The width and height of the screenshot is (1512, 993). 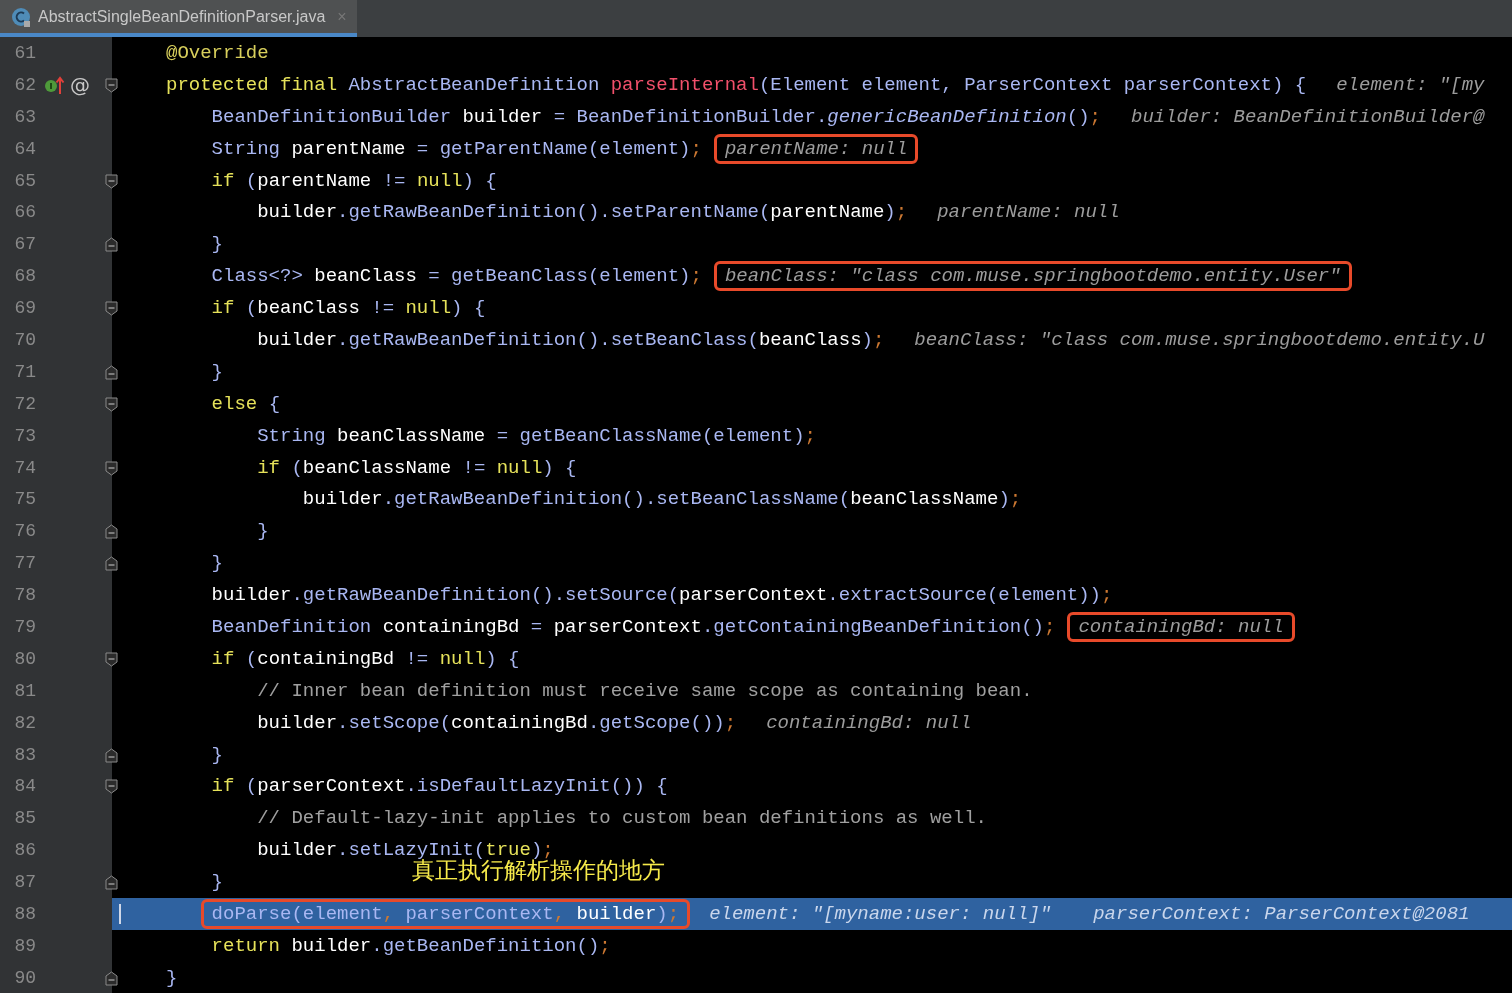 What do you see at coordinates (24, 818) in the screenshot?
I see `line-number: 85` at bounding box center [24, 818].